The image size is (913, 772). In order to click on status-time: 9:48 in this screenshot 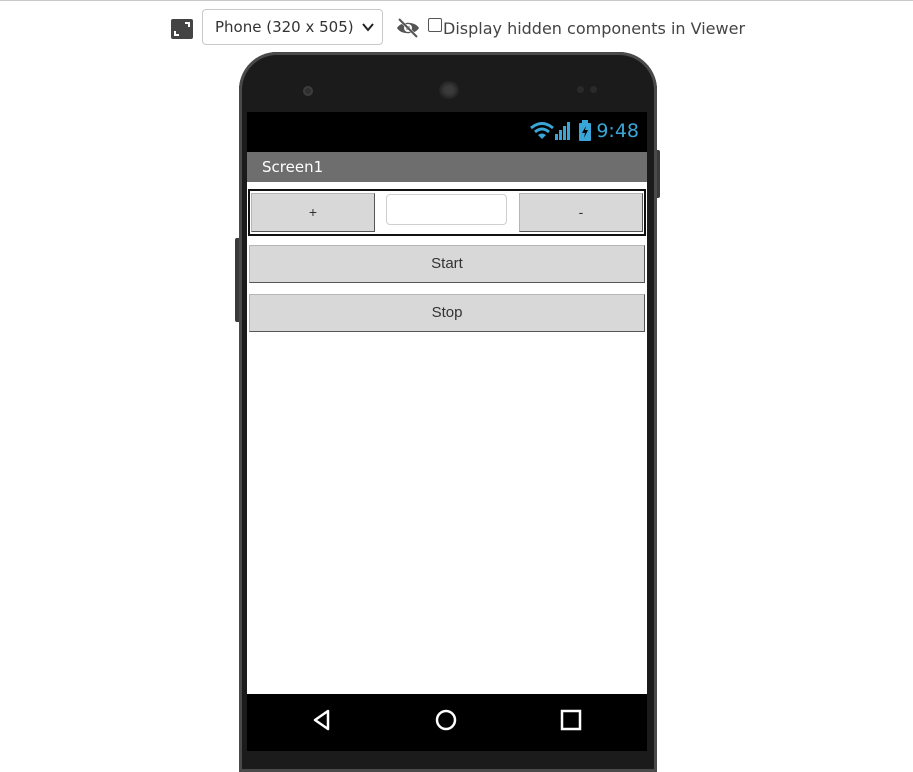, I will do `click(617, 131)`.